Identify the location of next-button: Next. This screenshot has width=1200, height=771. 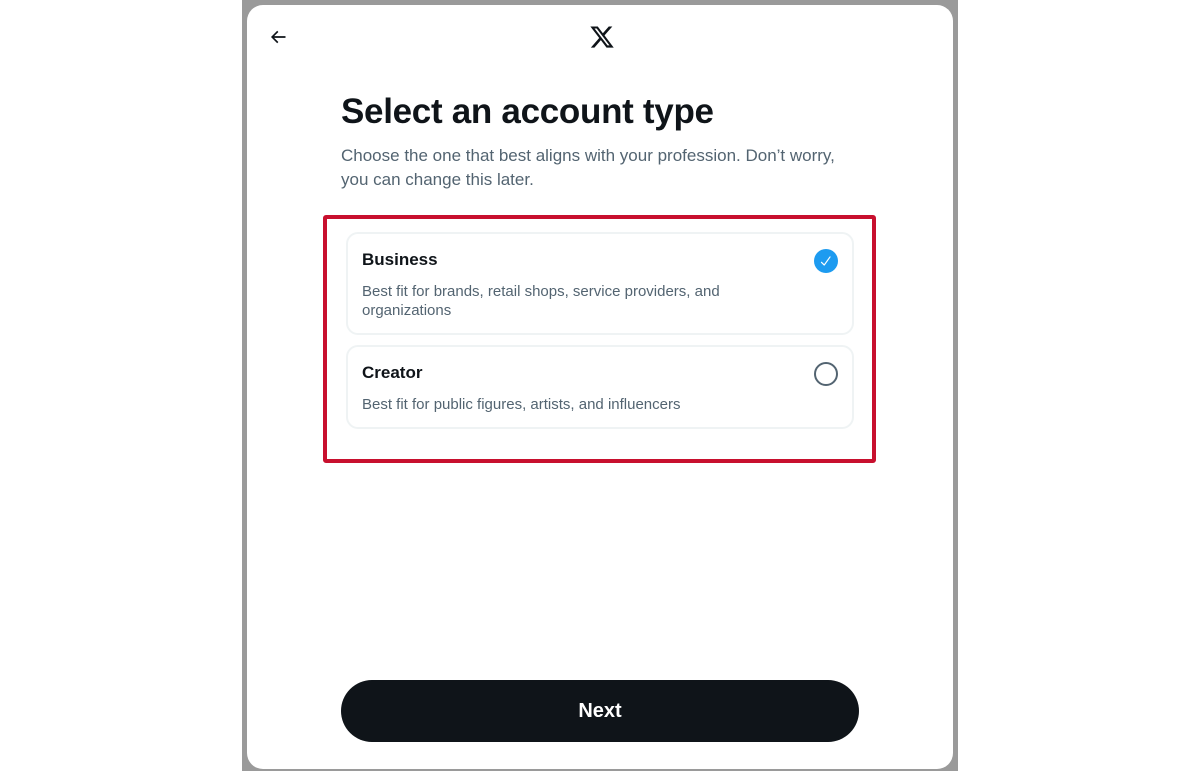
(600, 711).